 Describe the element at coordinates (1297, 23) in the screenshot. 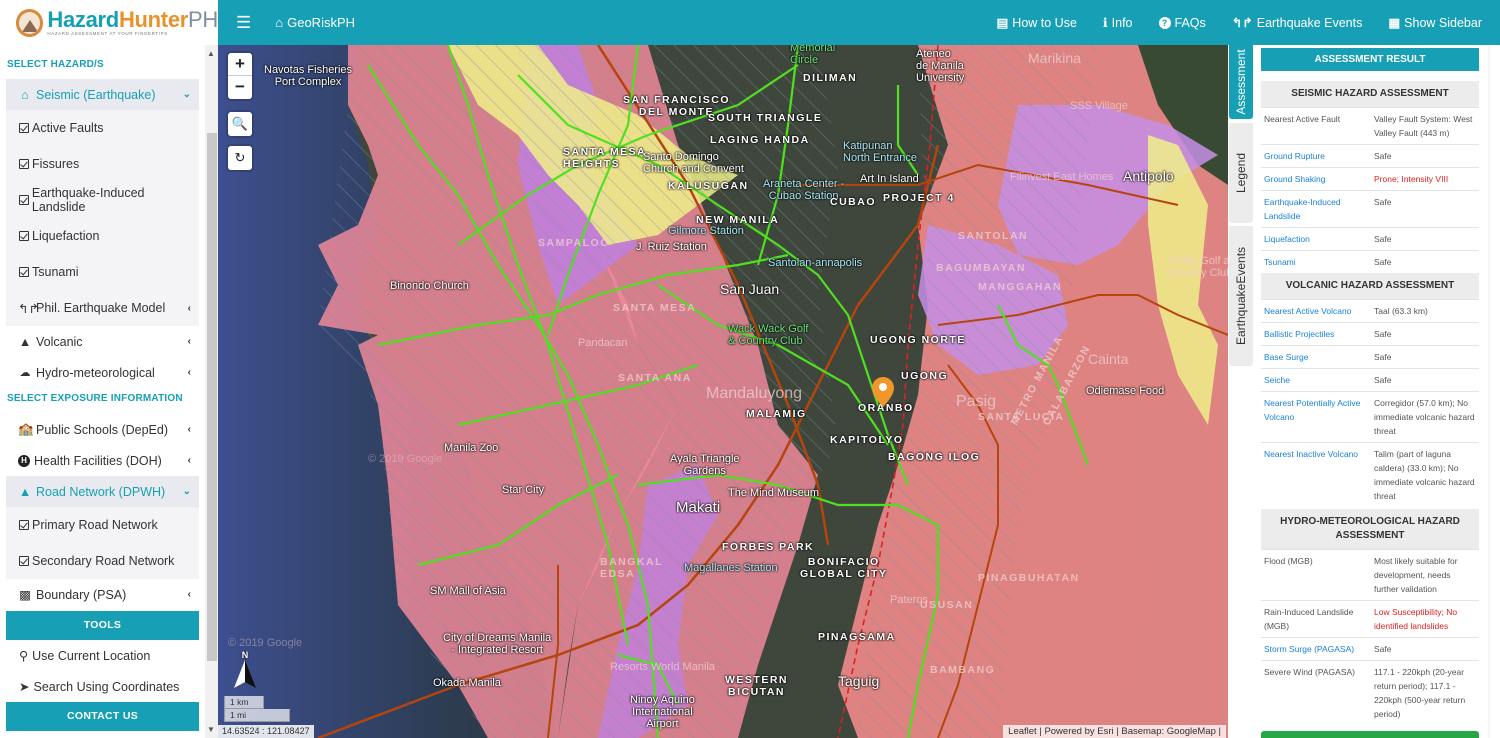

I see `nav-earthquake-events: ↰↱ Earthquake Events` at that location.